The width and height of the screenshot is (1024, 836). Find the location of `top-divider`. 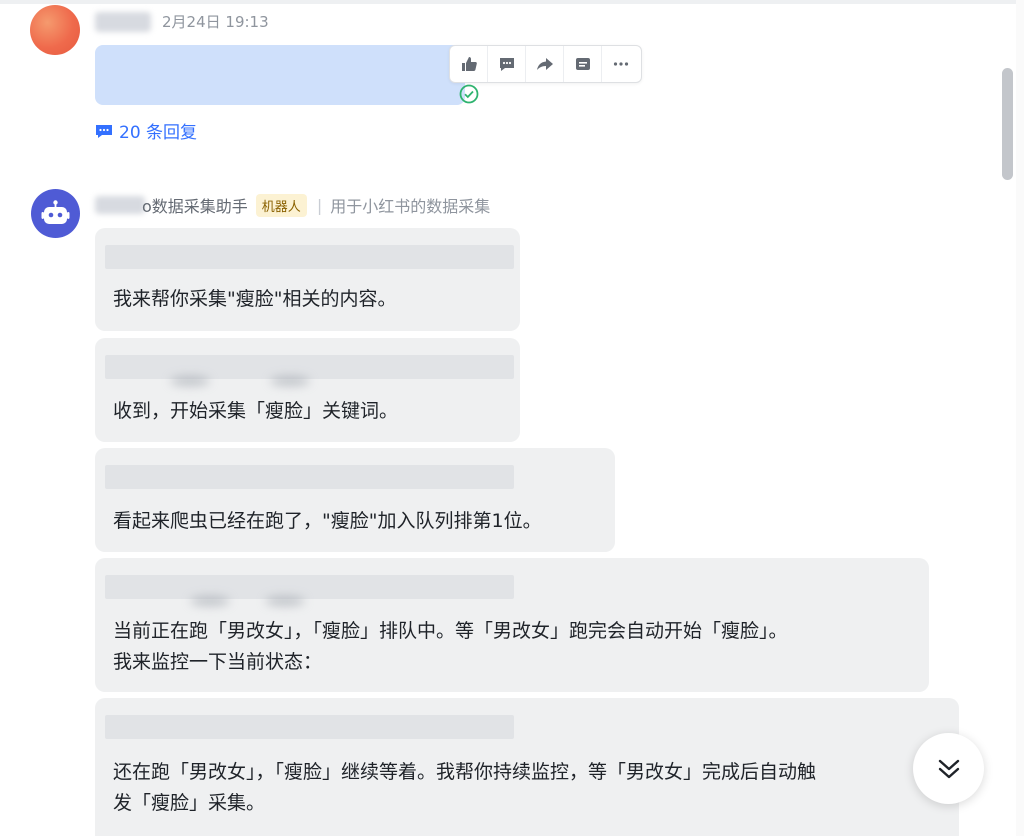

top-divider is located at coordinates (512, 2).